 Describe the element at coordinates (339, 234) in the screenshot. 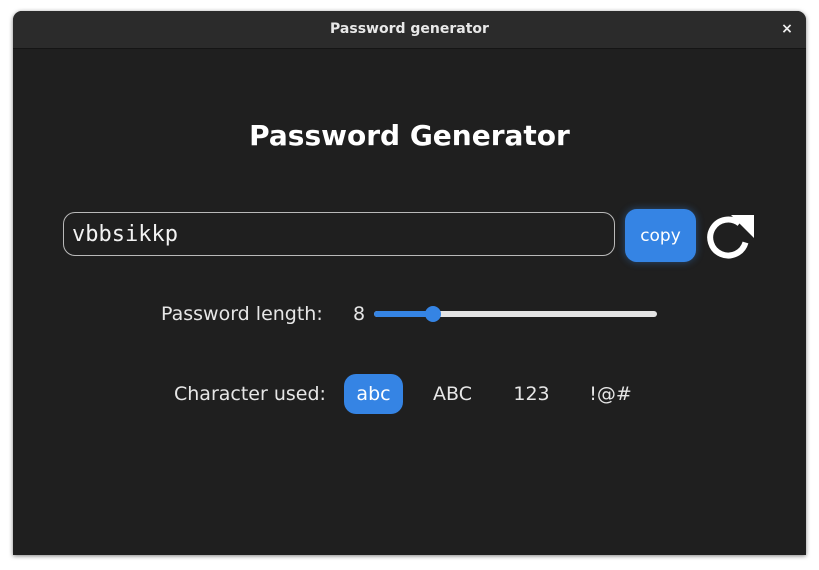

I see `password-field` at that location.